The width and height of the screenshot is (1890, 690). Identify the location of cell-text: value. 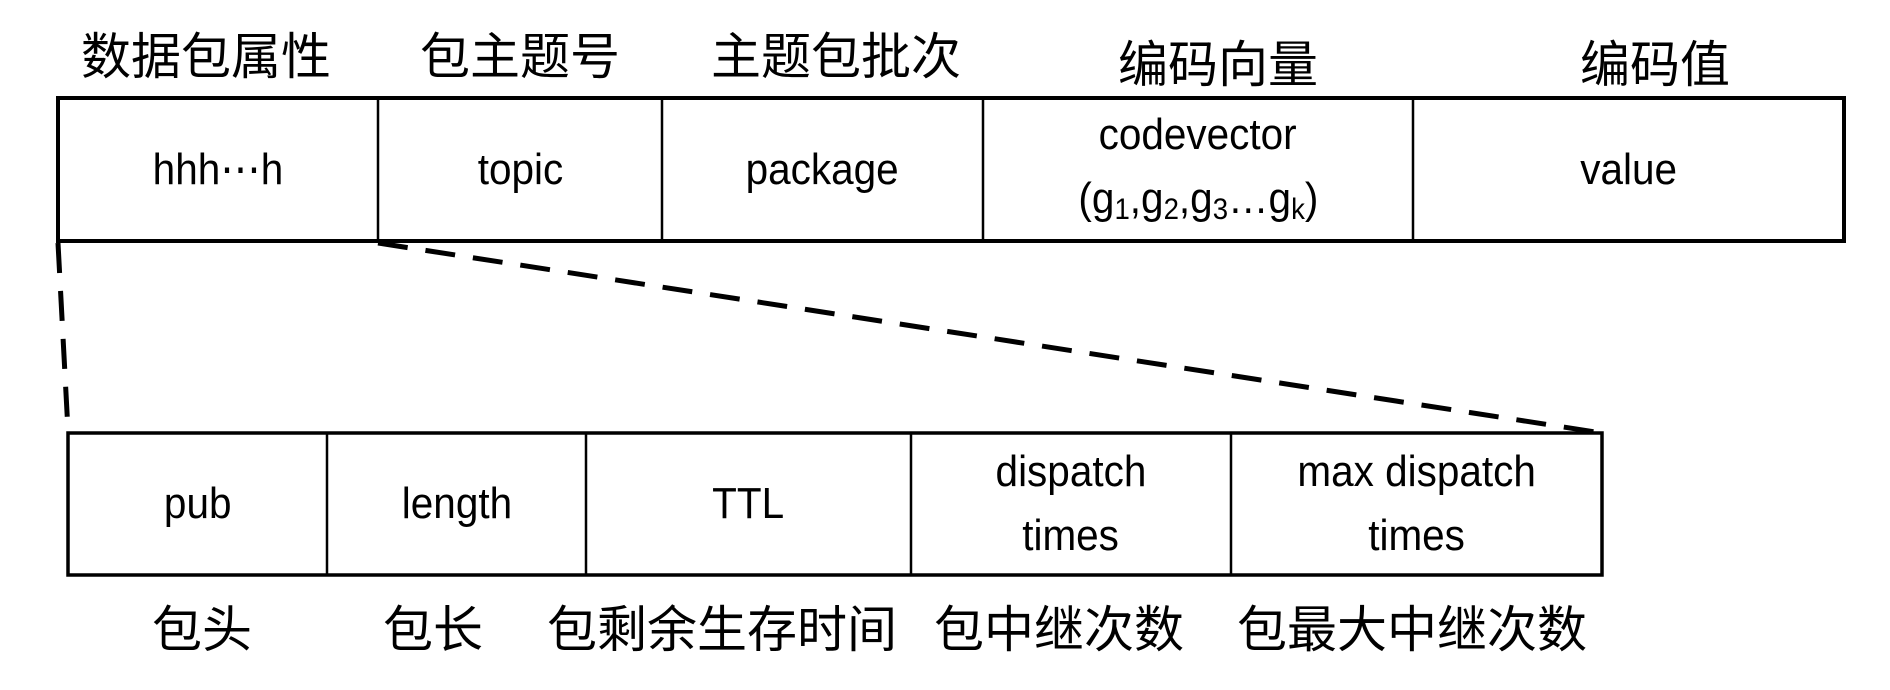
(1628, 169).